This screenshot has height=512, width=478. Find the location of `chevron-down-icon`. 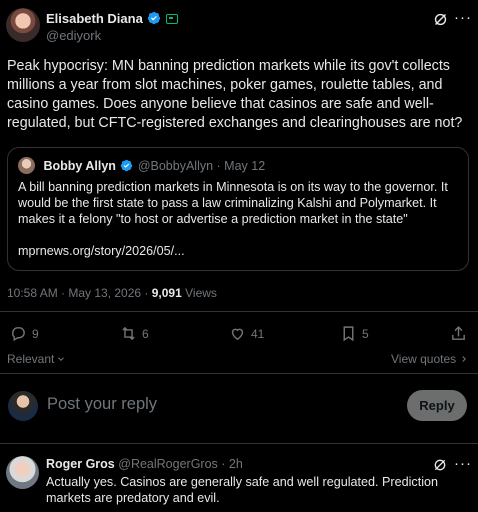

chevron-down-icon is located at coordinates (61, 359).